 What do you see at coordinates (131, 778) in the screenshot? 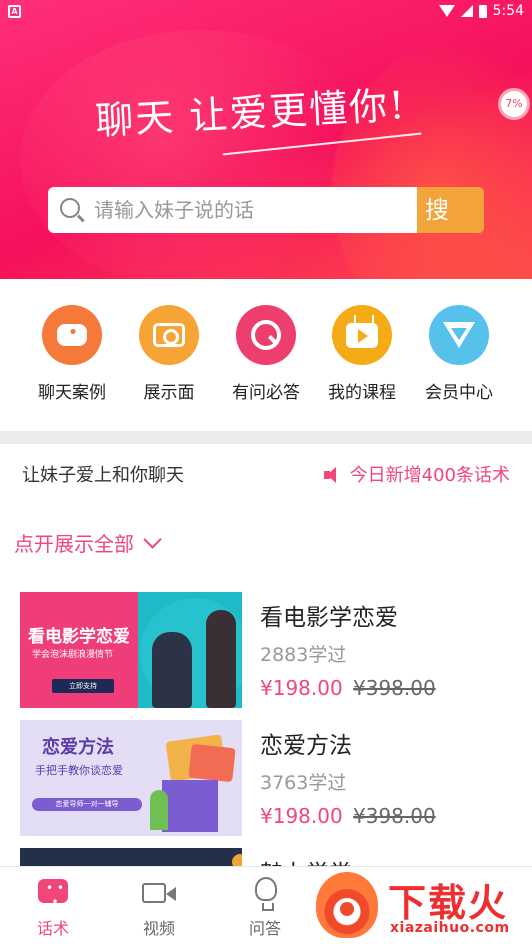
I see `course-thumbnail: 恋爱方法 手把手教你谈恋爱 恋爱导师一对一辅导` at bounding box center [131, 778].